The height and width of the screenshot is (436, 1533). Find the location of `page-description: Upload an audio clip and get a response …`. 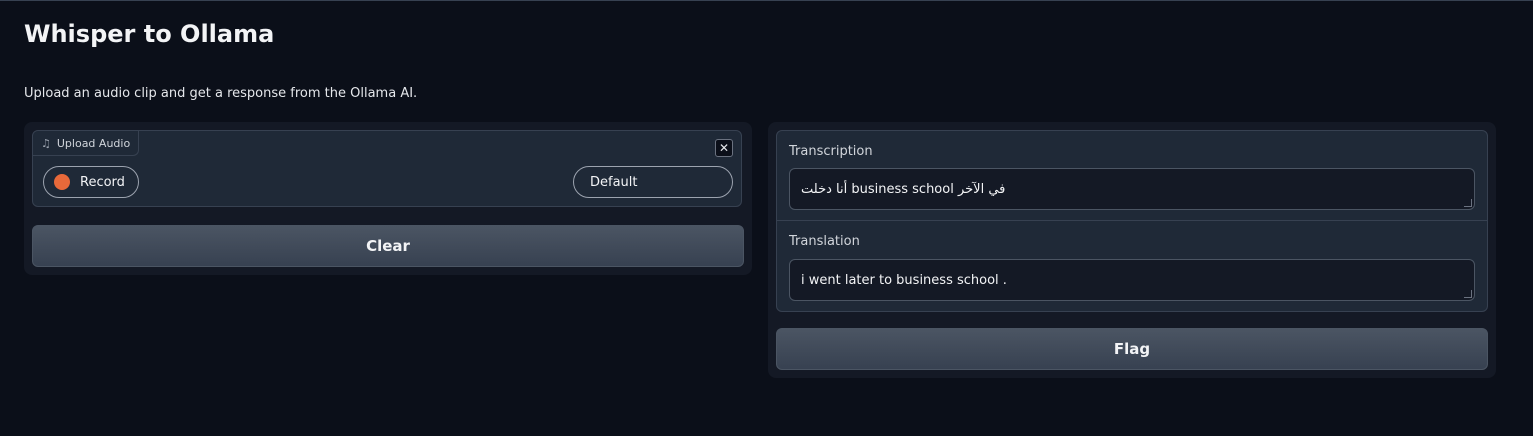

page-description: Upload an audio clip and get a response … is located at coordinates (221, 93).